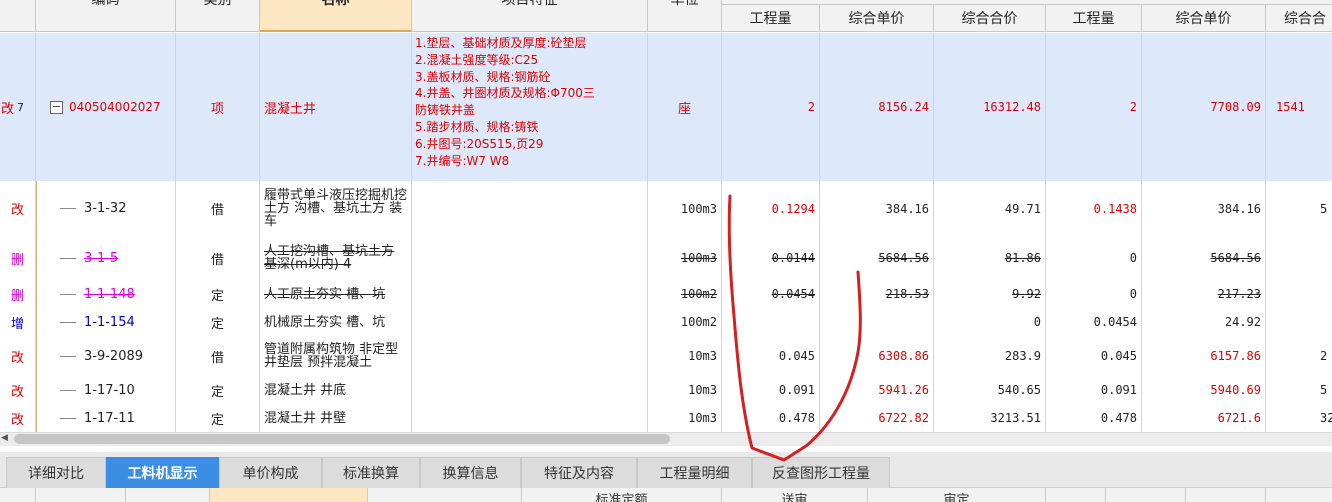  I want to click on header-type: 类别, so click(218, 16).